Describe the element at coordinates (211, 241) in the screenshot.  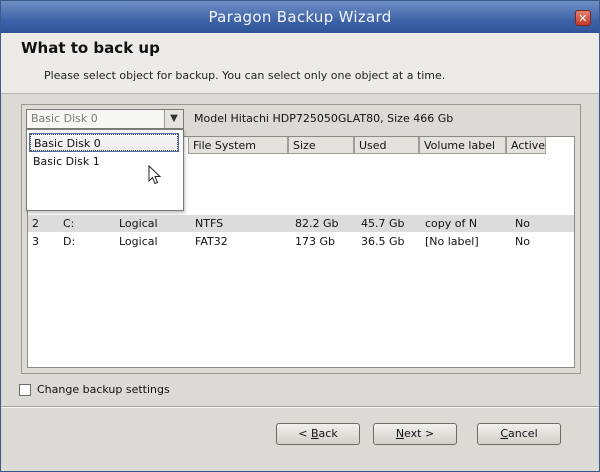
I see `row-file-system: FAT32` at that location.